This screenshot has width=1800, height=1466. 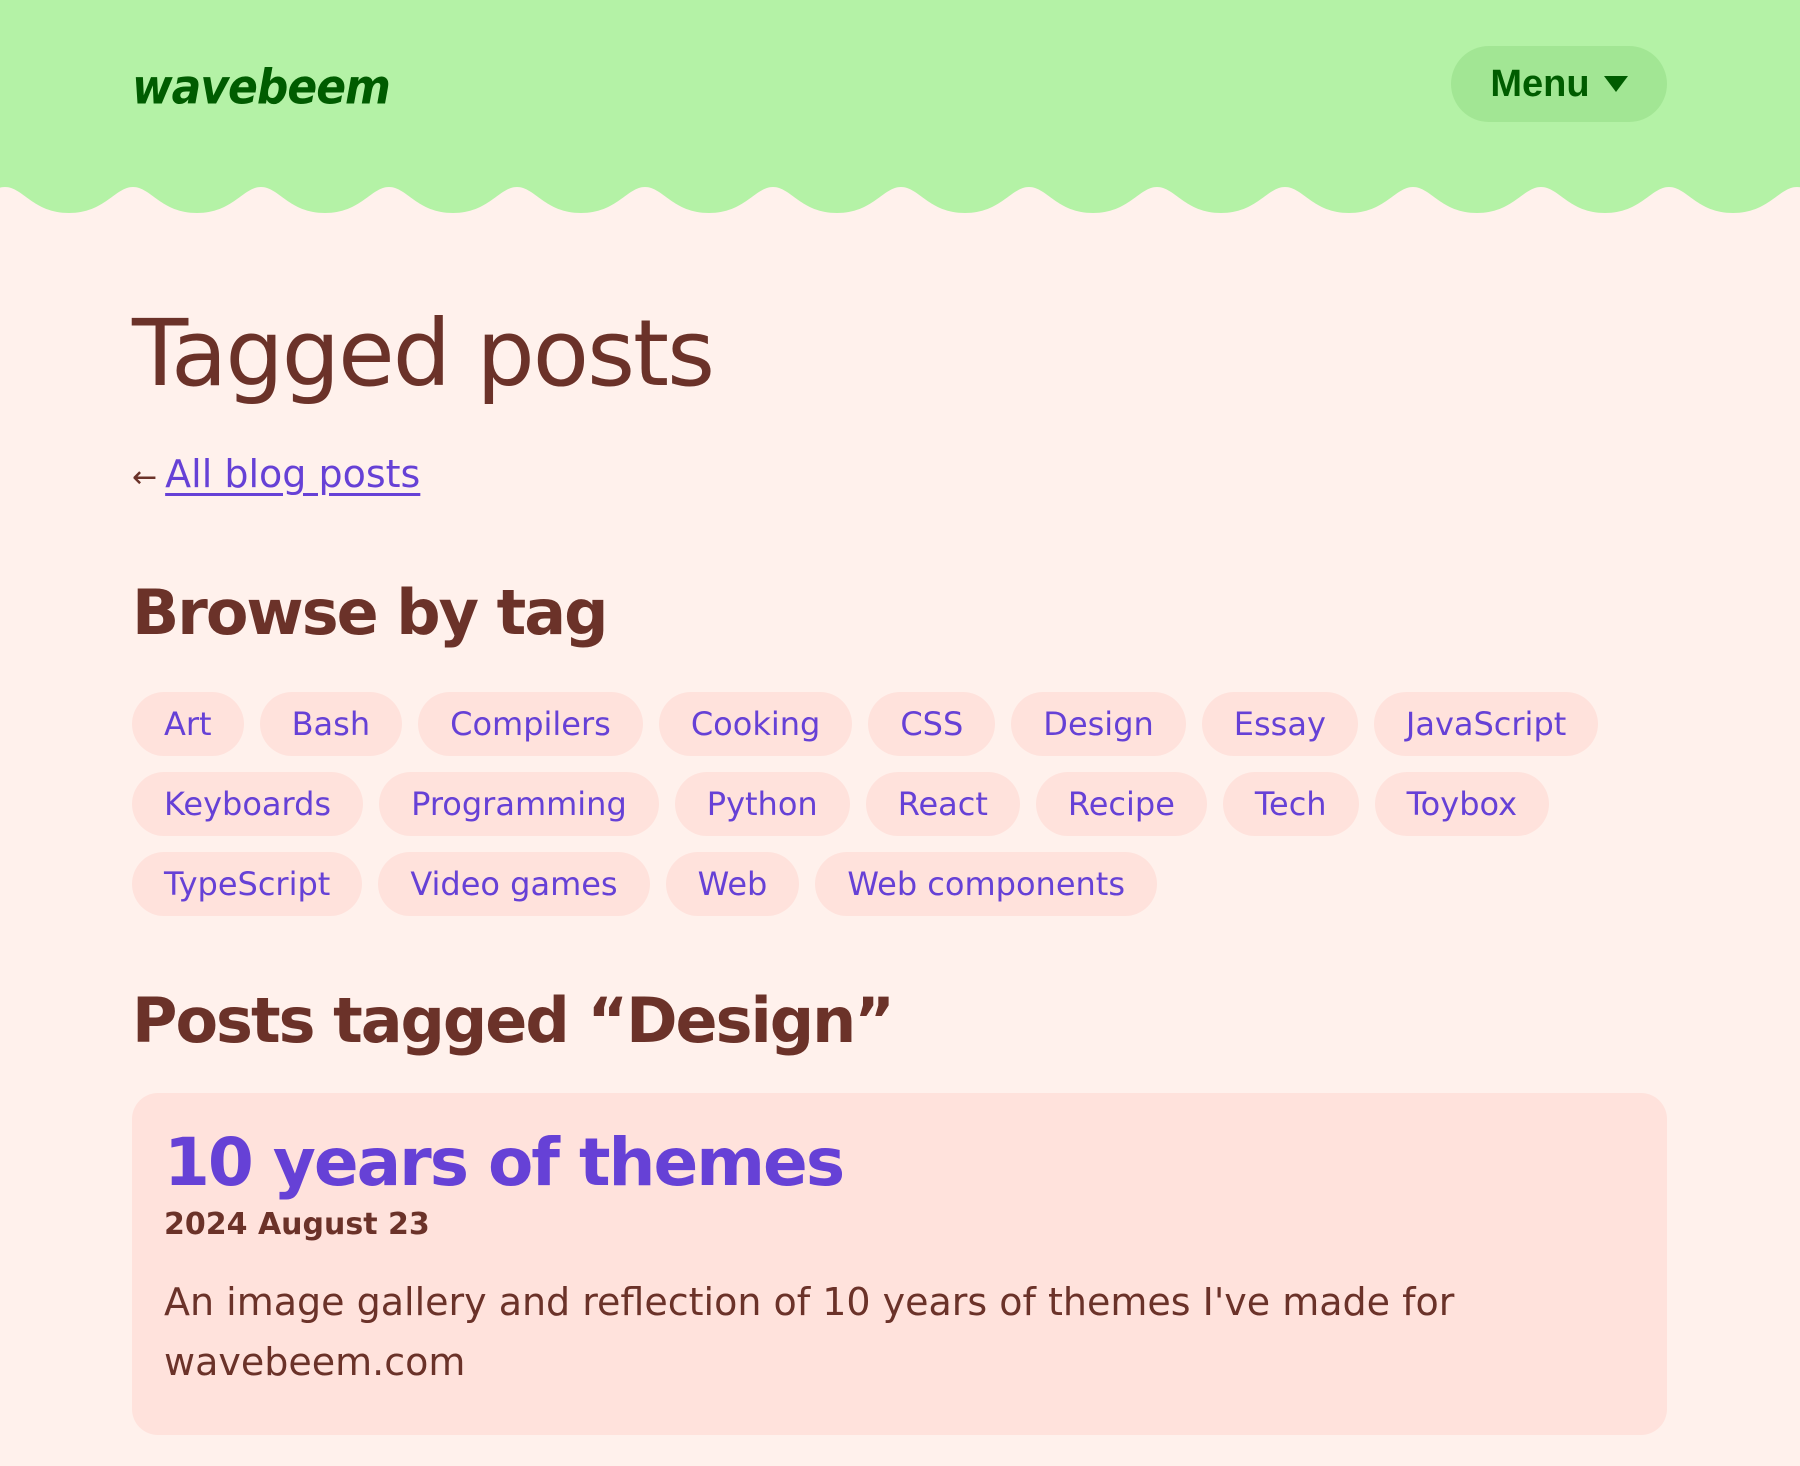 I want to click on tag-chip-toybox: Toybox, so click(x=1462, y=804).